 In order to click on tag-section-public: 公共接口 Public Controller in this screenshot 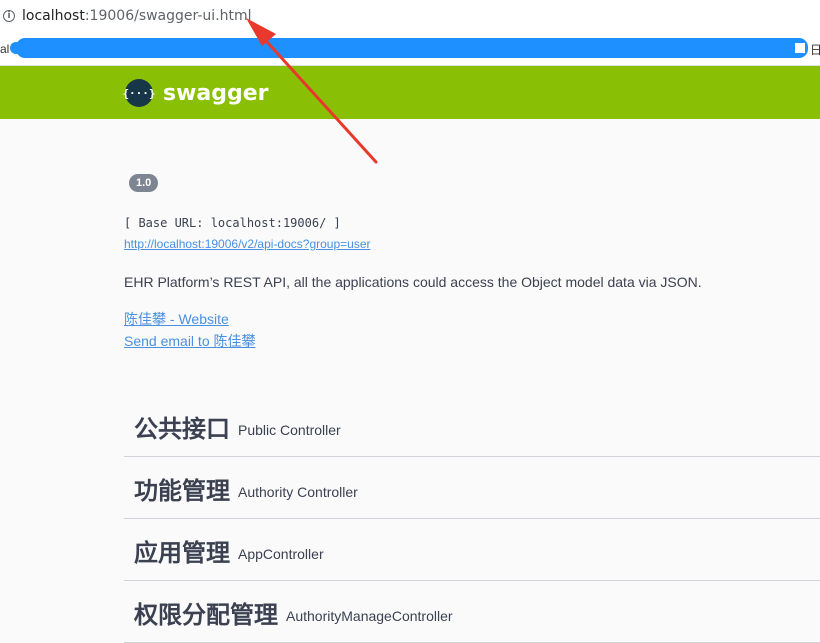, I will do `click(472, 427)`.